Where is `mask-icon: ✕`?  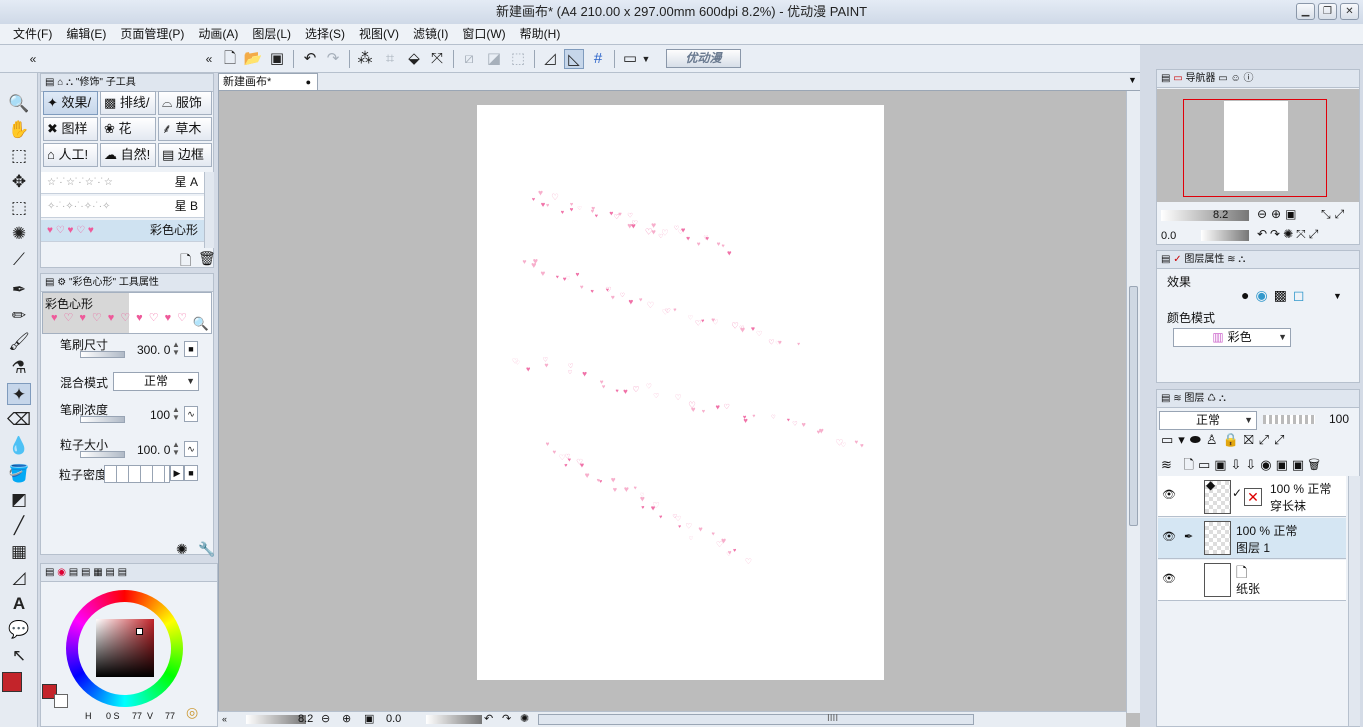
mask-icon: ✕ is located at coordinates (1253, 497).